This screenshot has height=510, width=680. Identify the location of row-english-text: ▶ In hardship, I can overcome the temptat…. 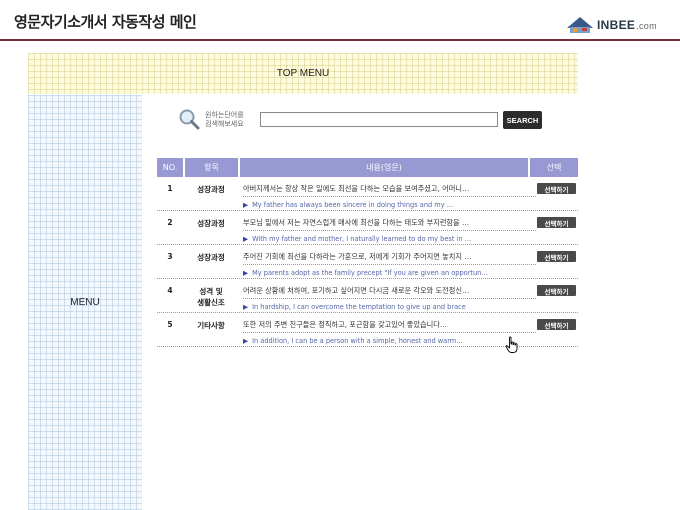
(354, 307).